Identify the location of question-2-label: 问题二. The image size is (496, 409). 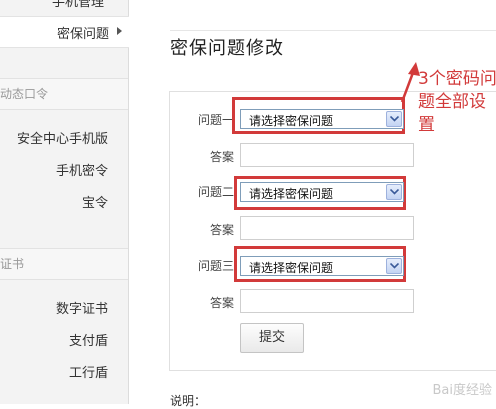
(216, 192).